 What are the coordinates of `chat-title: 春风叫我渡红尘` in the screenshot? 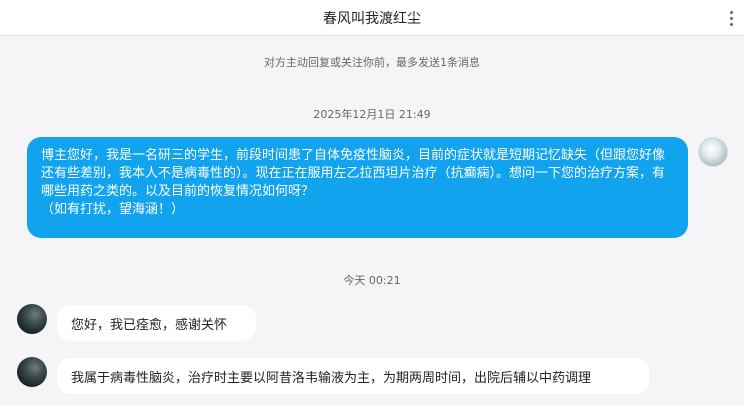 It's located at (372, 18).